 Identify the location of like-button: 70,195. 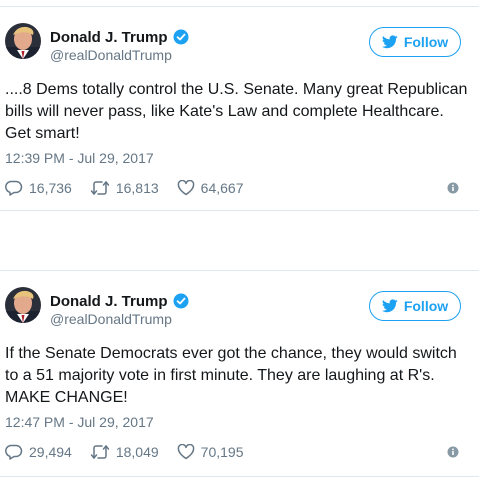
(210, 452).